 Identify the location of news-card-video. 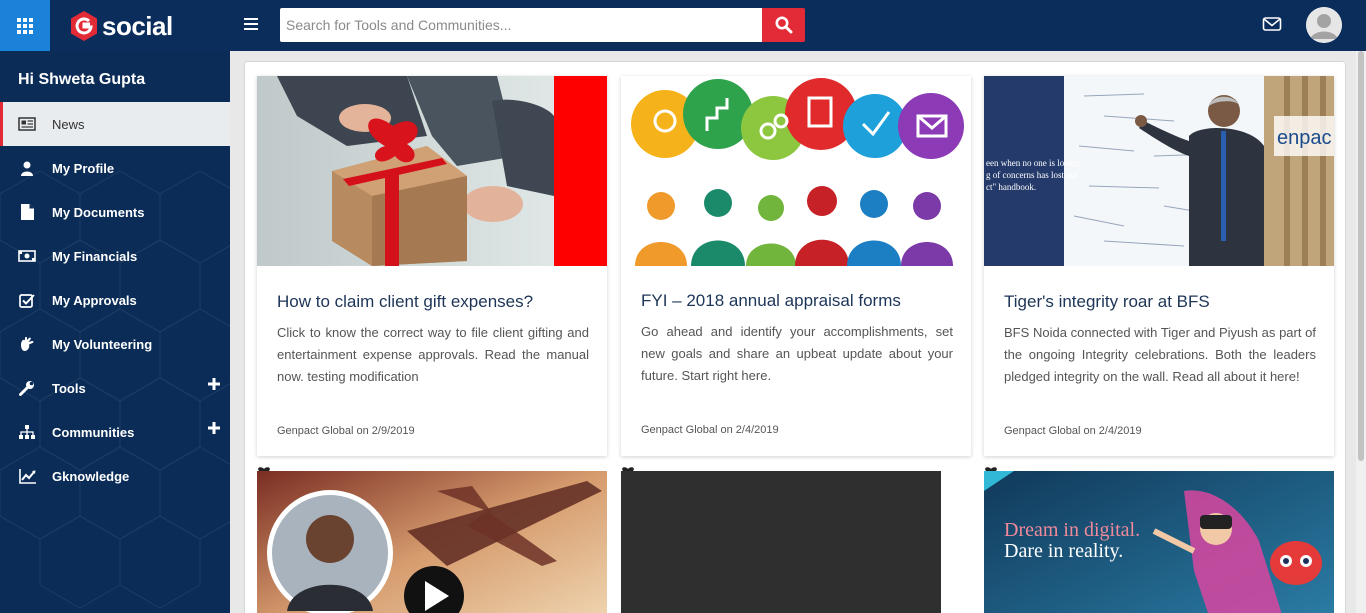
(432, 542).